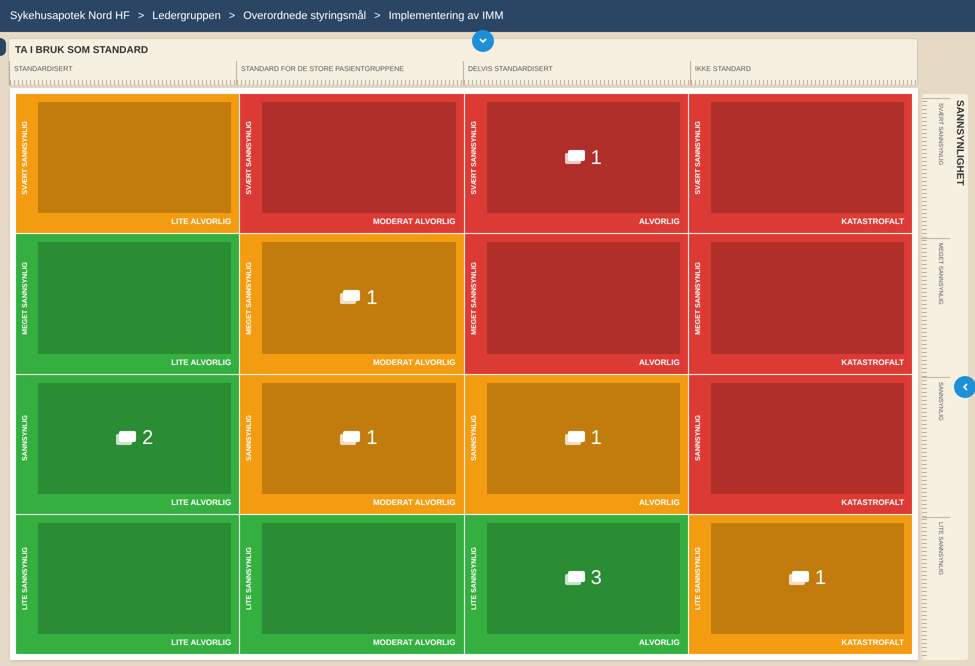 The image size is (975, 666). Describe the element at coordinates (70, 16) in the screenshot. I see `breadcrumb-link: Sykehusapotek Nord HF` at that location.